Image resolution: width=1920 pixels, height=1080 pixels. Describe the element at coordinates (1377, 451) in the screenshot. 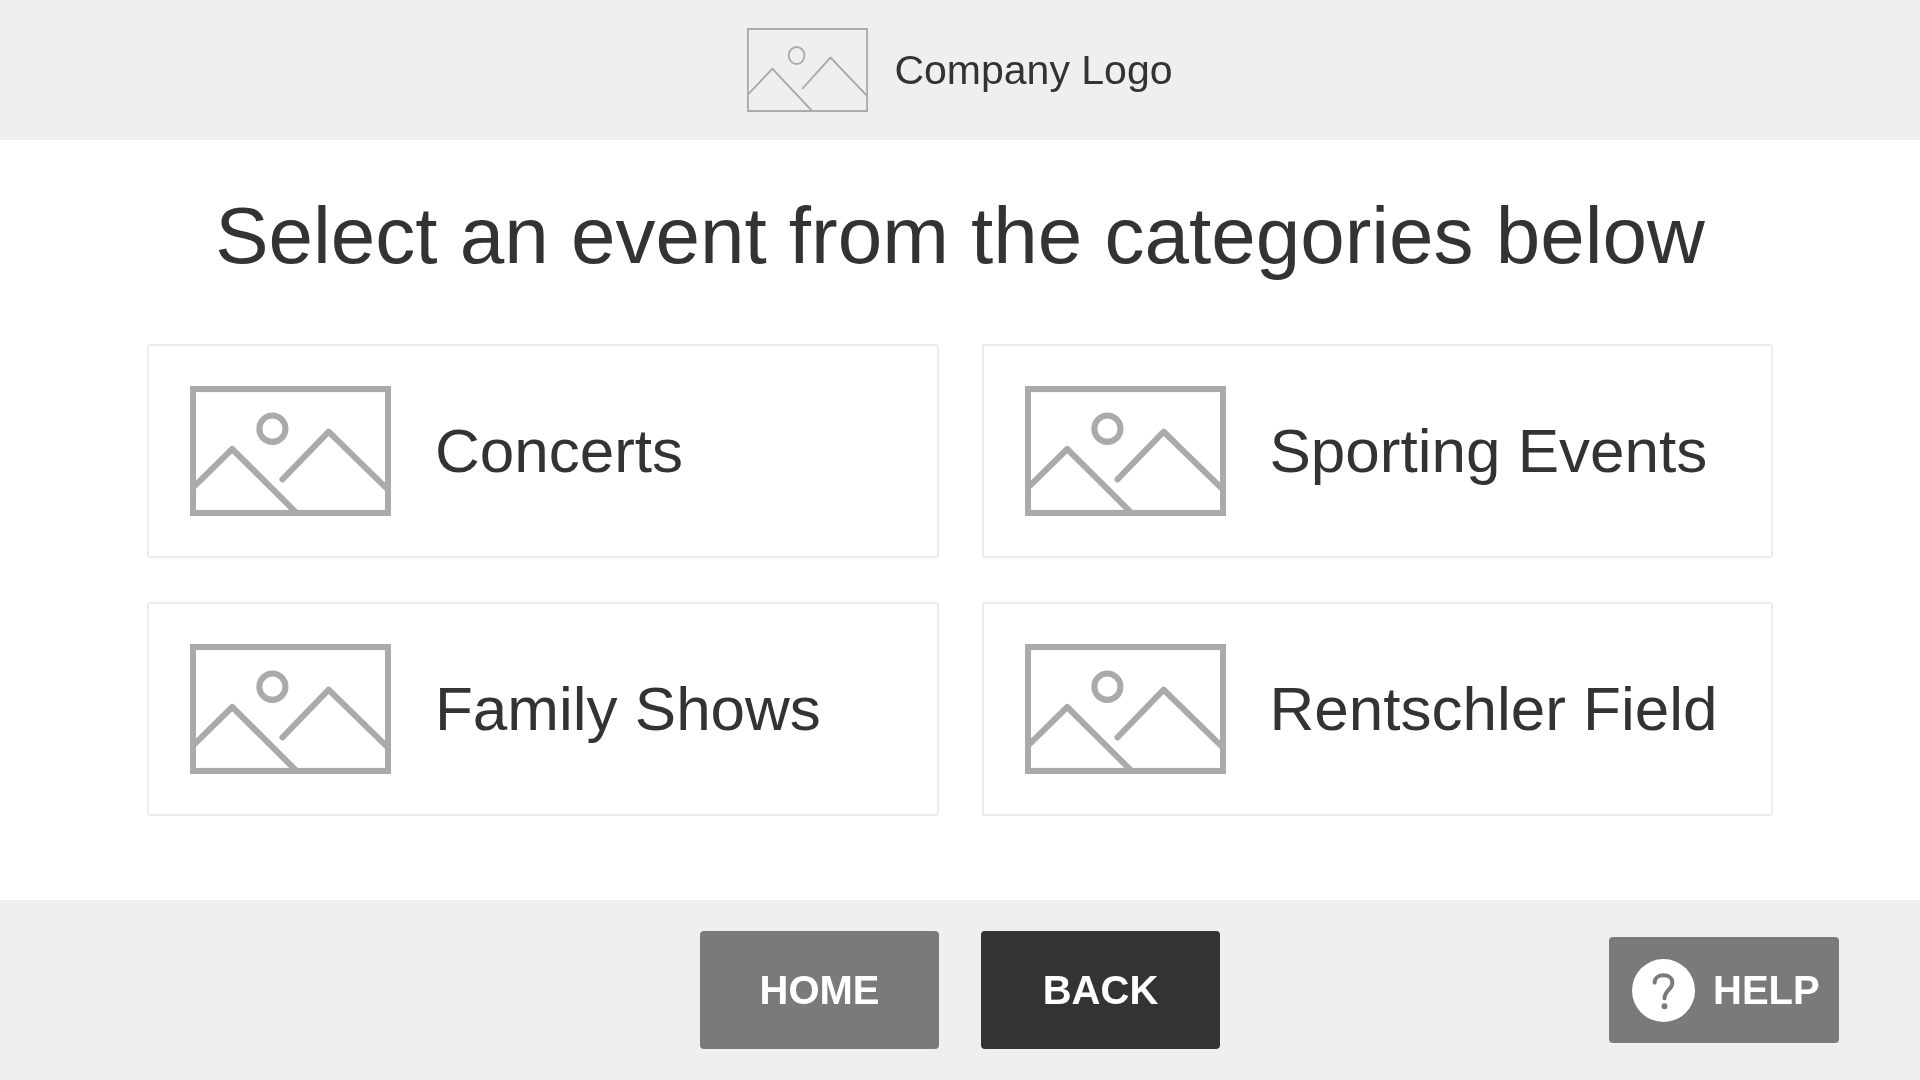

I see `category-card: Sporting Events` at that location.